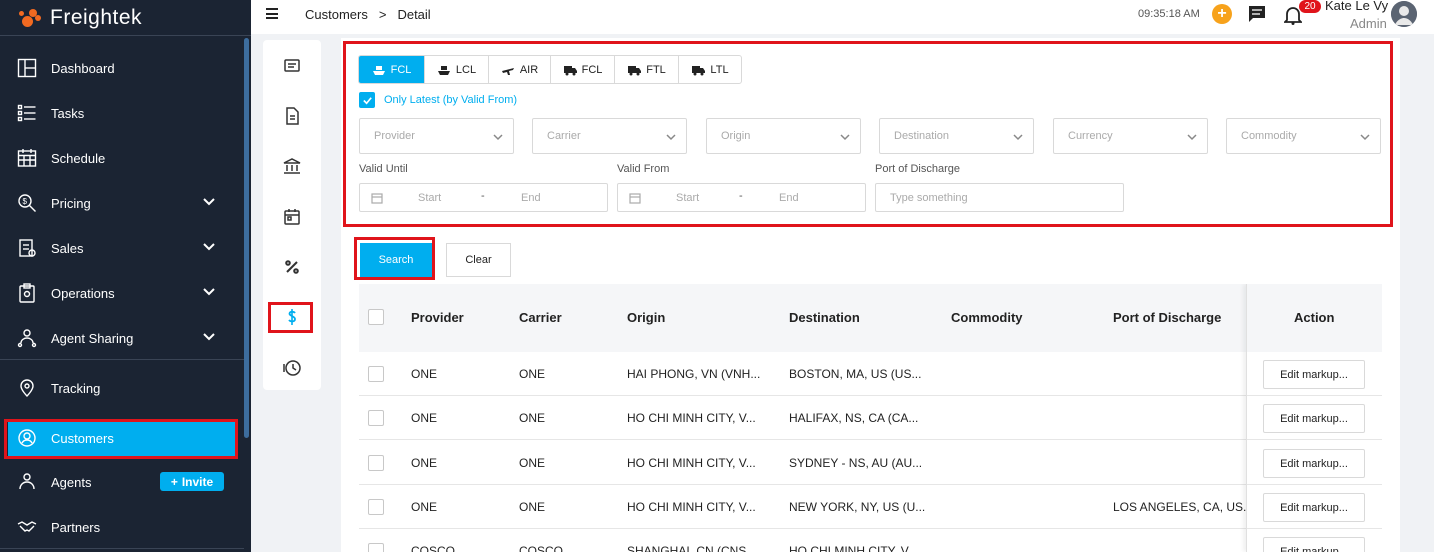 This screenshot has width=1434, height=552. Describe the element at coordinates (437, 317) in the screenshot. I see `column-provider: Provider` at that location.